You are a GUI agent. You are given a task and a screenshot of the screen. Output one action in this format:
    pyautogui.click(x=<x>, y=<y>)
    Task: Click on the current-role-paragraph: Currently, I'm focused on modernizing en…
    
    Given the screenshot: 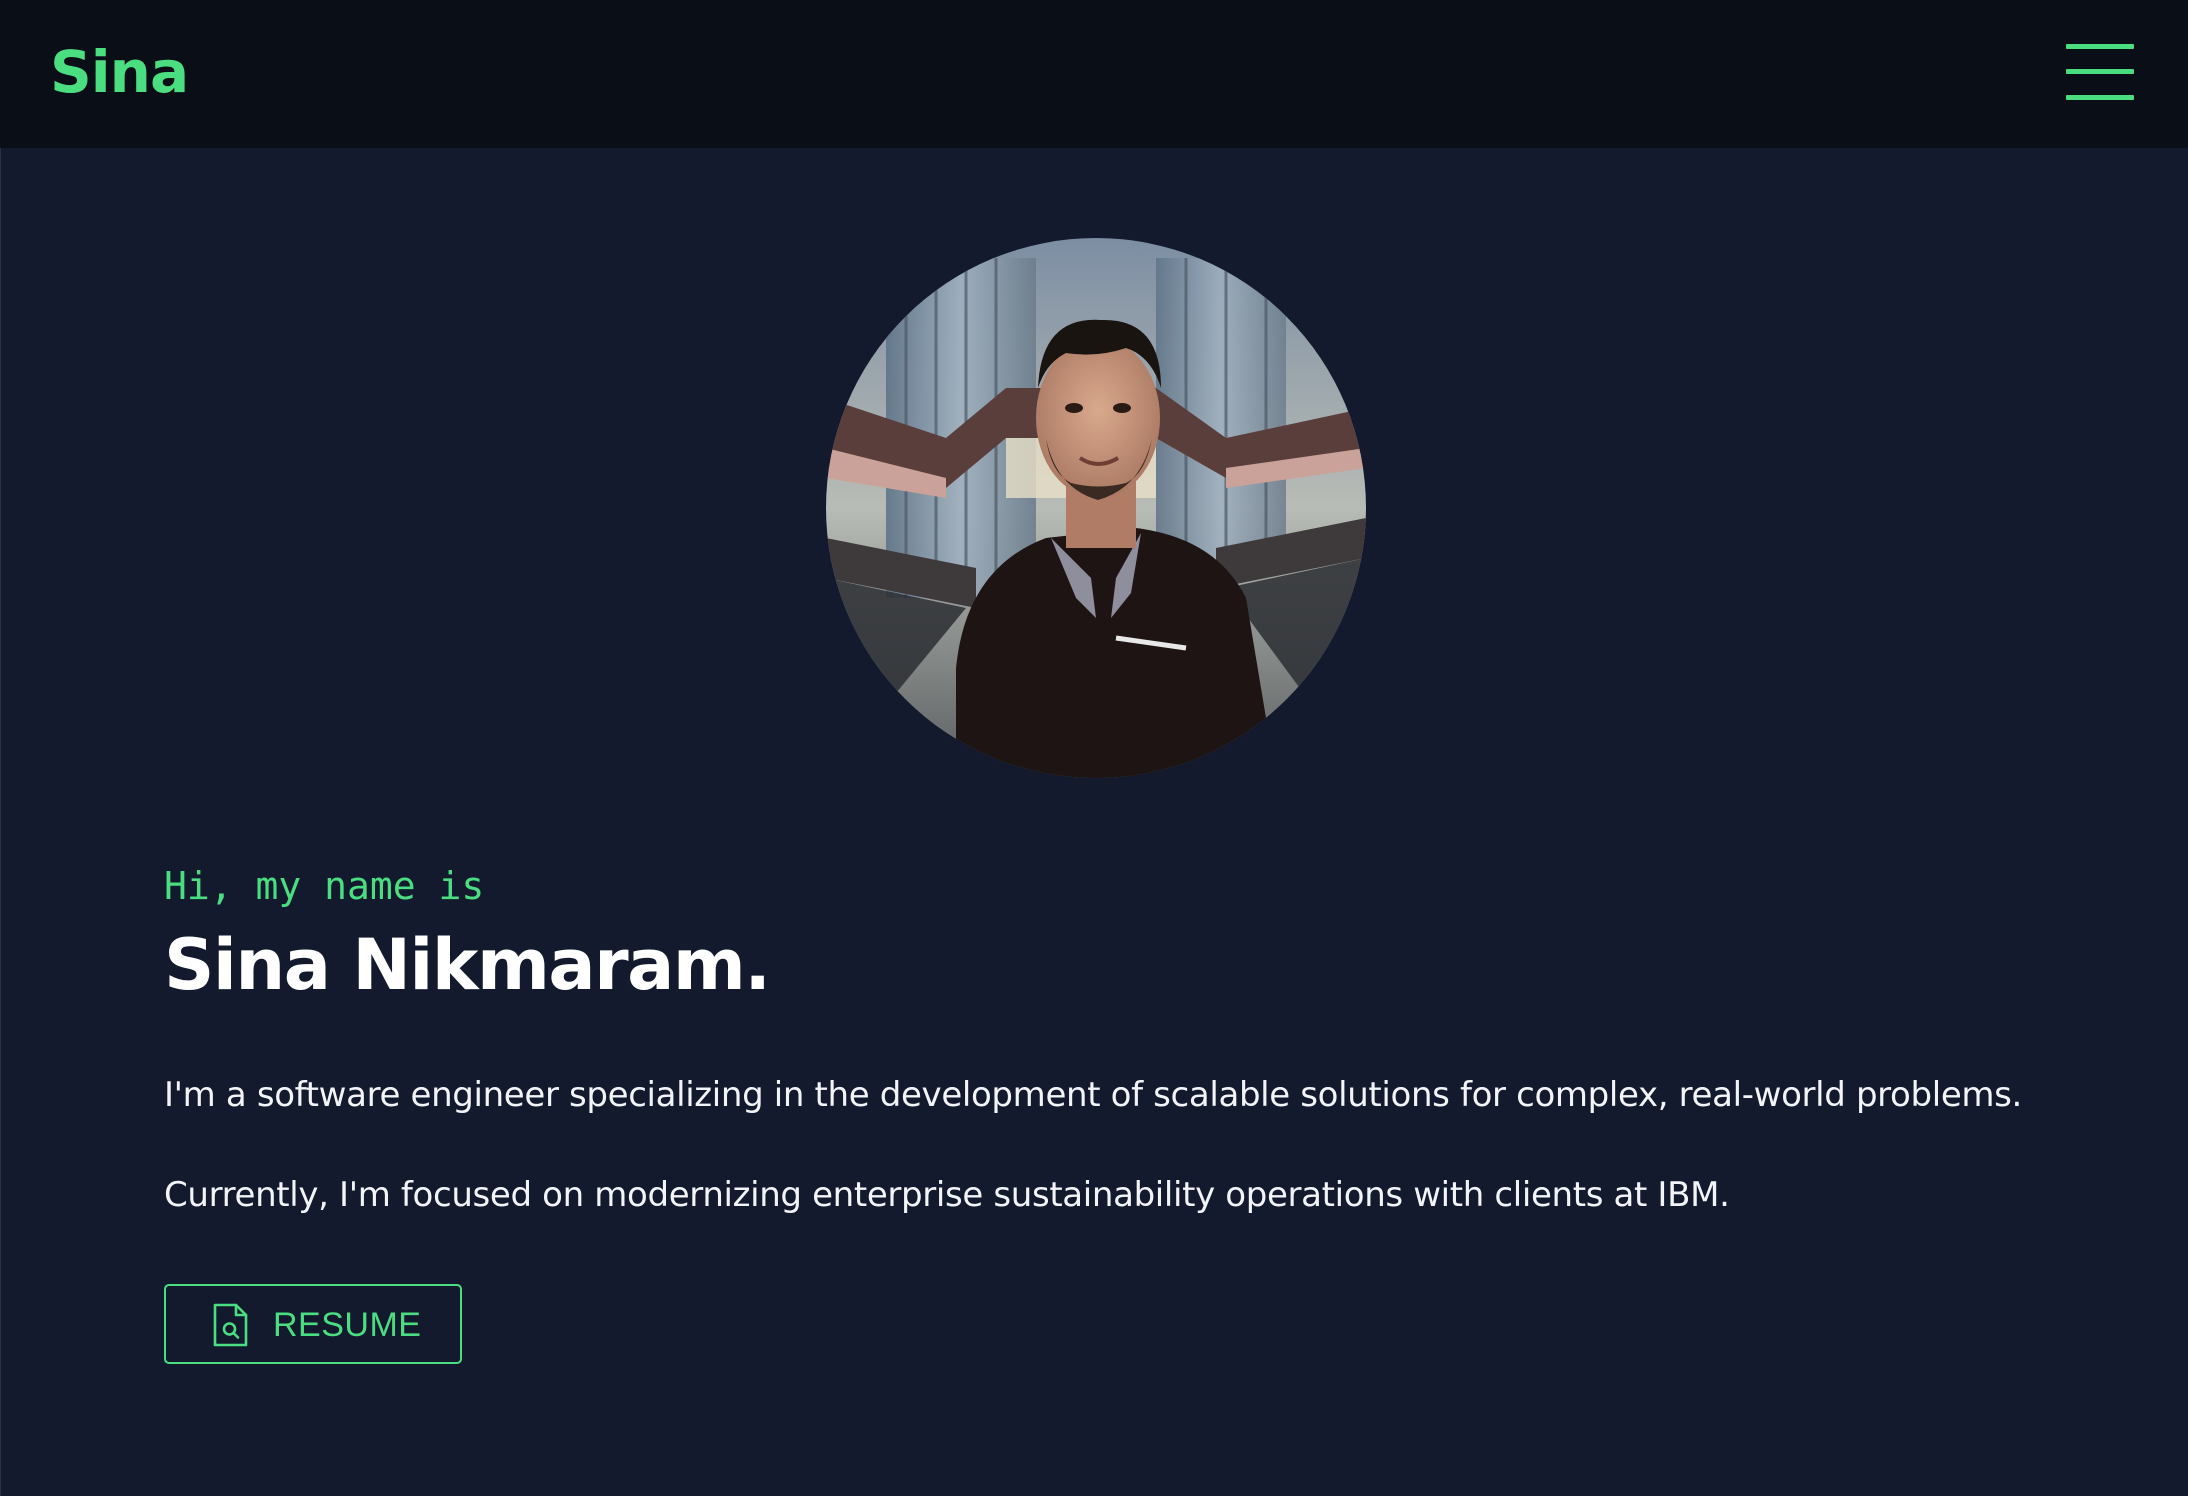 What is the action you would take?
    pyautogui.click(x=947, y=1195)
    